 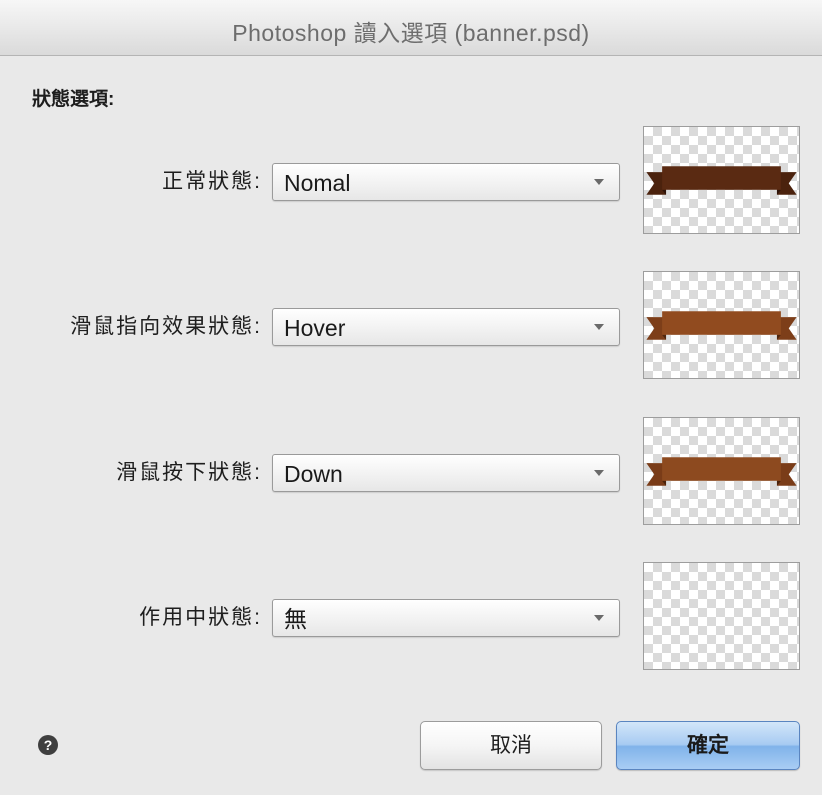 What do you see at coordinates (166, 326) in the screenshot?
I see `state-label-hover: 滑鼠指向效果狀態:` at bounding box center [166, 326].